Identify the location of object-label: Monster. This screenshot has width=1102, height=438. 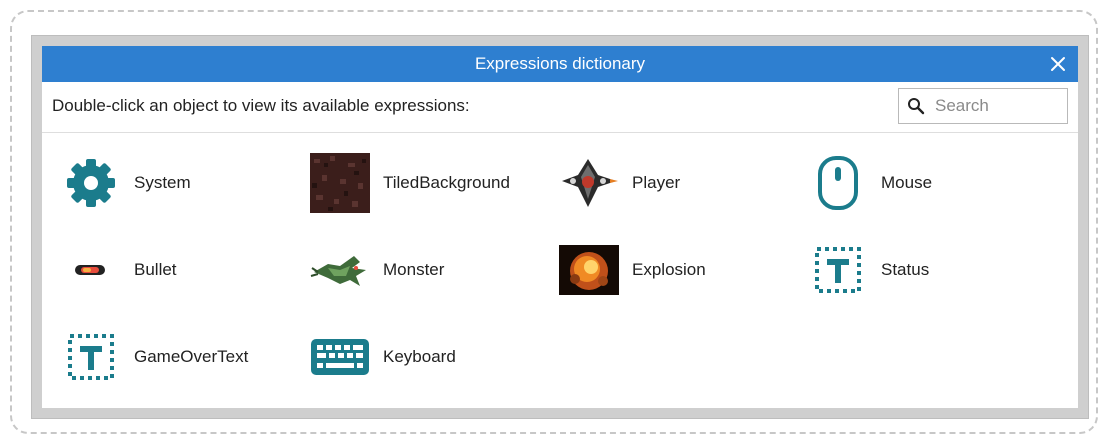
(414, 269).